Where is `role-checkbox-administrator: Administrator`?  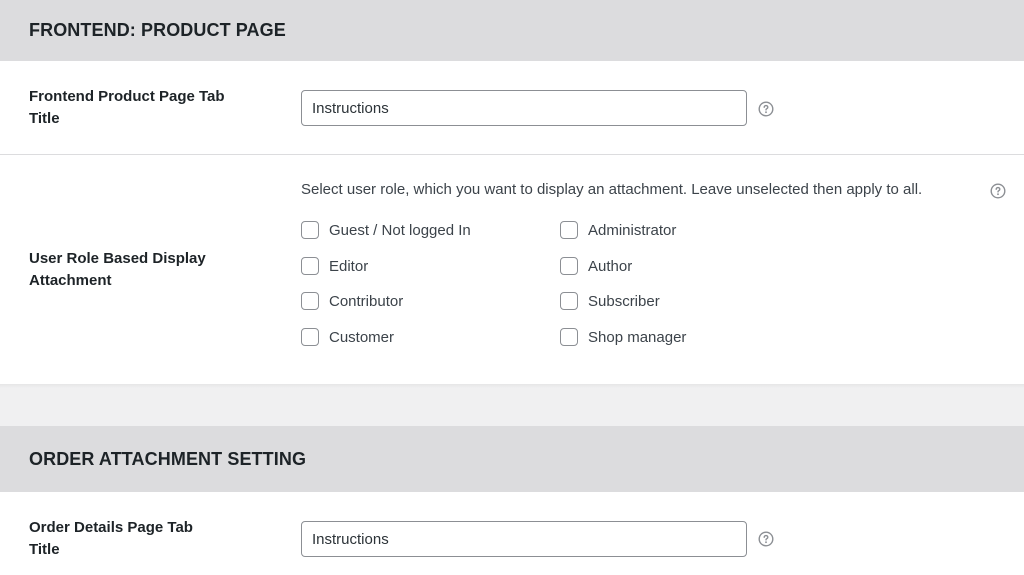
role-checkbox-administrator: Administrator is located at coordinates (618, 230).